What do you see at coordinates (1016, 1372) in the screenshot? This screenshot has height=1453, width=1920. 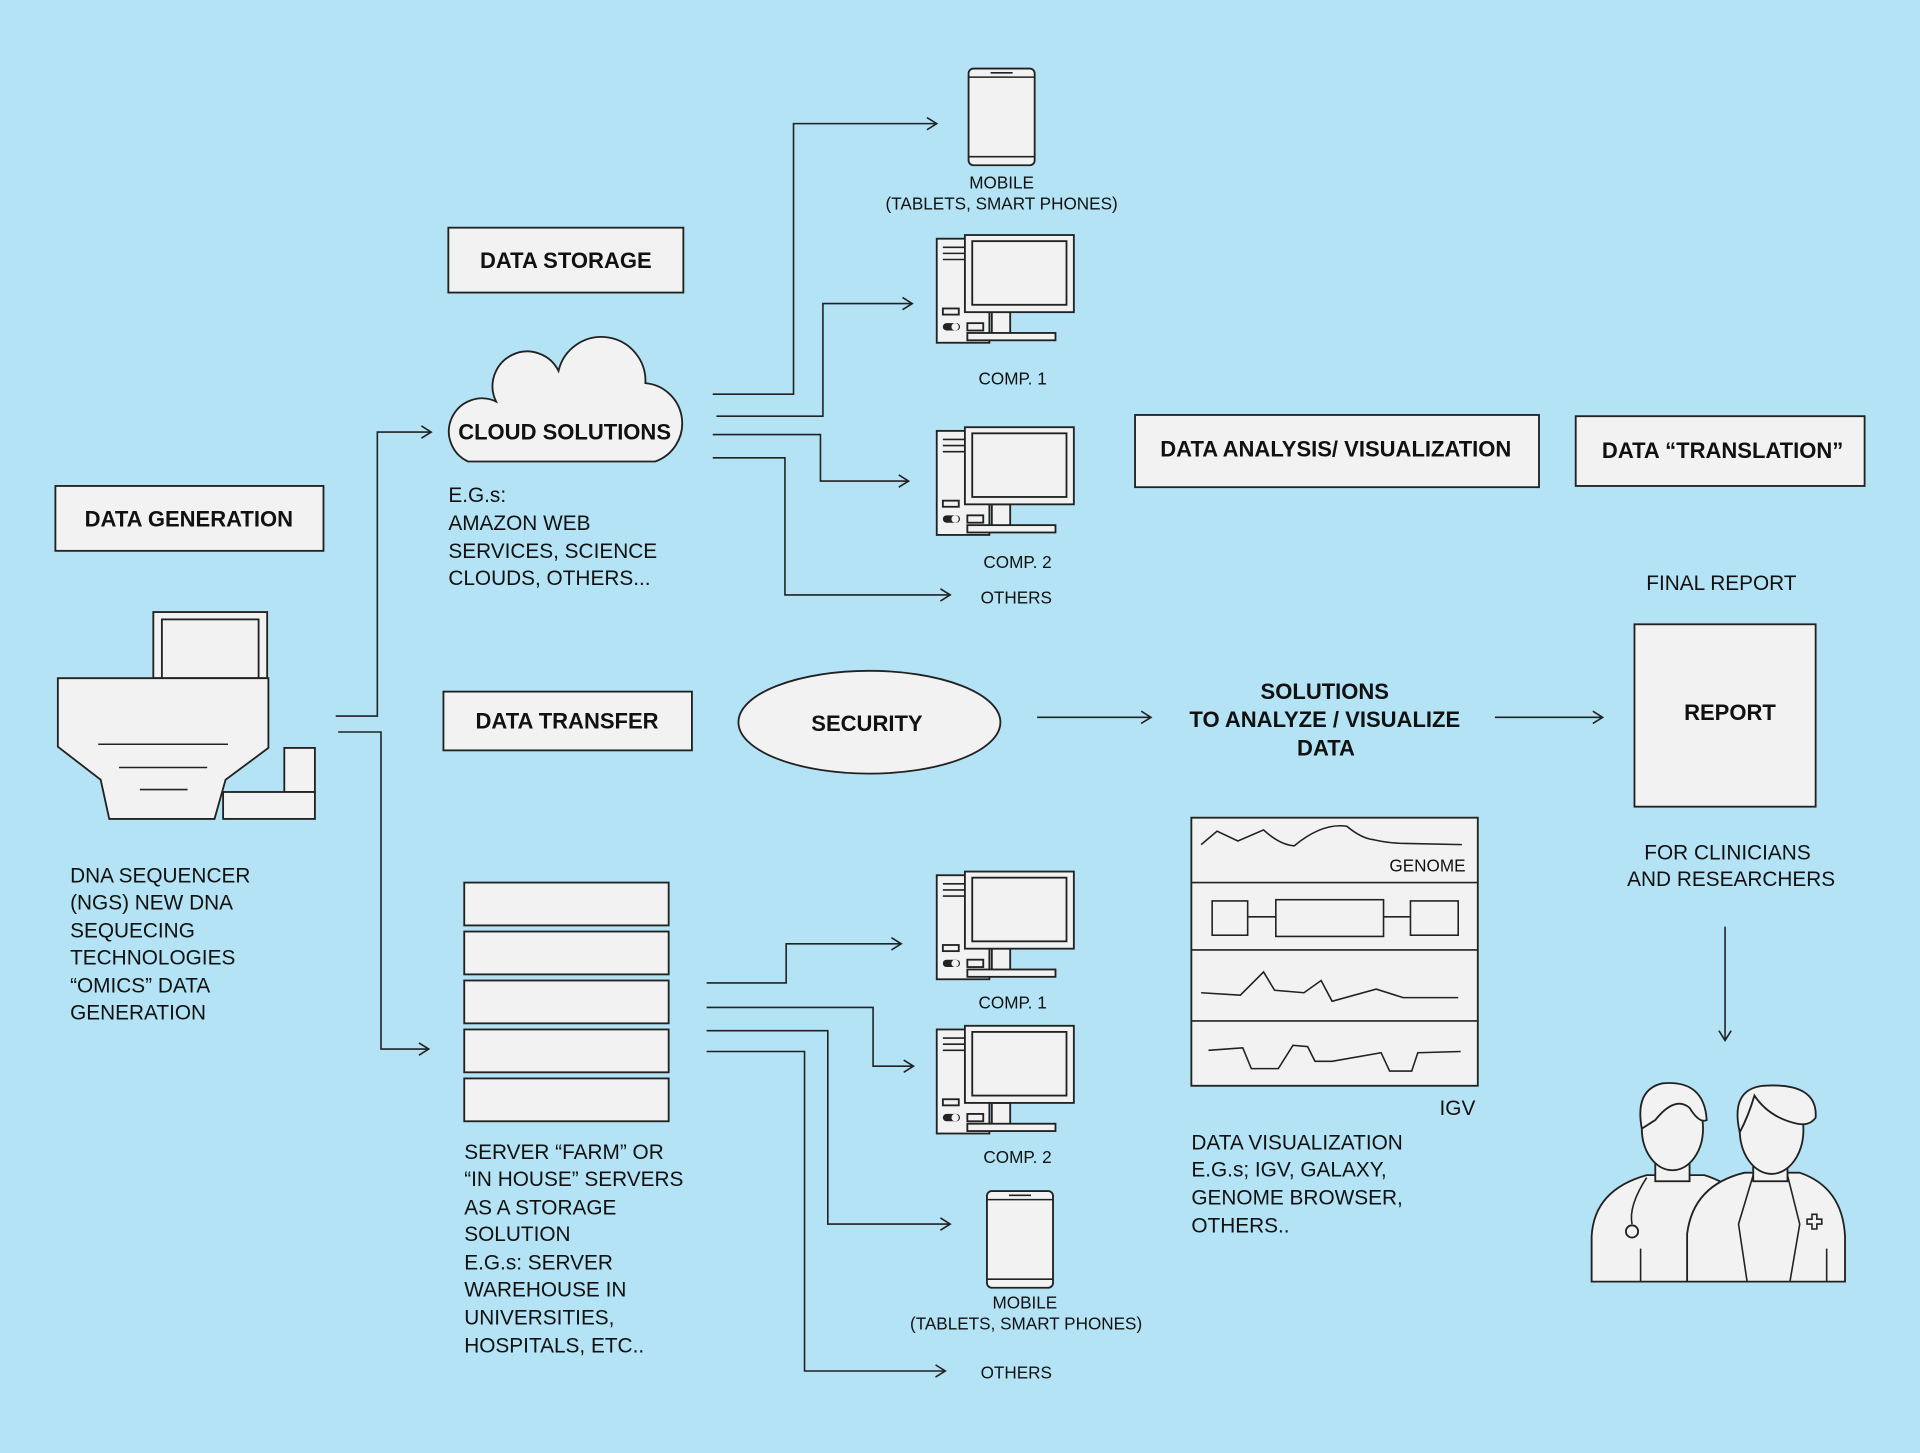 I see `others-label-bottom: OTHERS` at bounding box center [1016, 1372].